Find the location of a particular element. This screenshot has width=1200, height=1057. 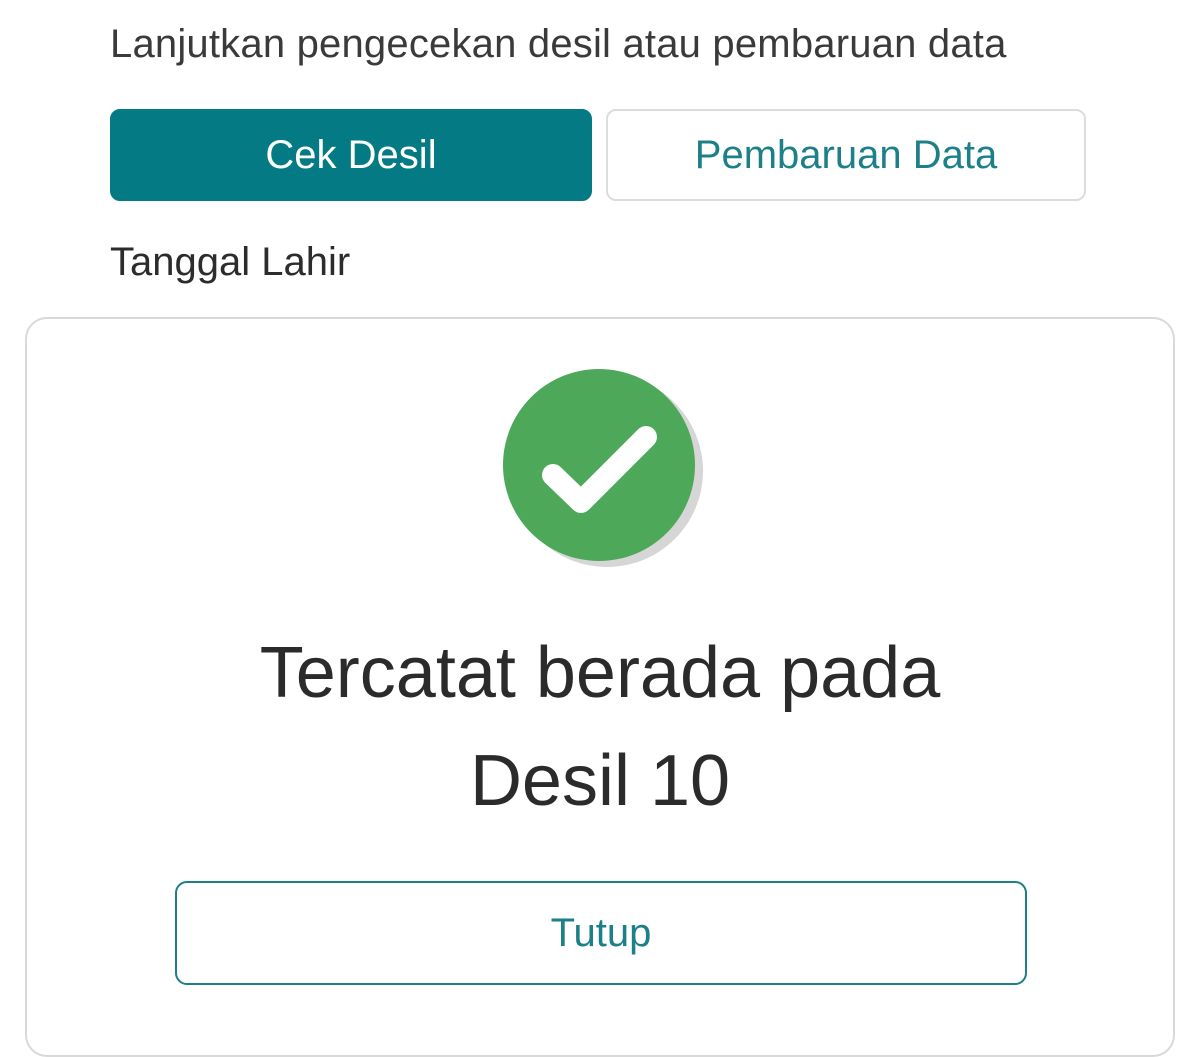

result-line-1: Tercatat berada pada is located at coordinates (600, 673).